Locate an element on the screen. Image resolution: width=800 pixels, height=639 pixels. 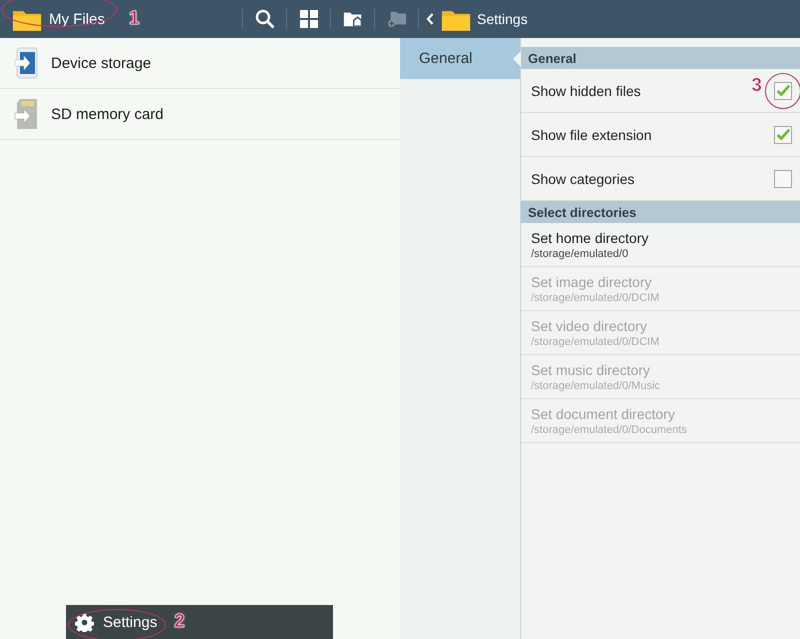
back-chevron-icon is located at coordinates (430, 19).